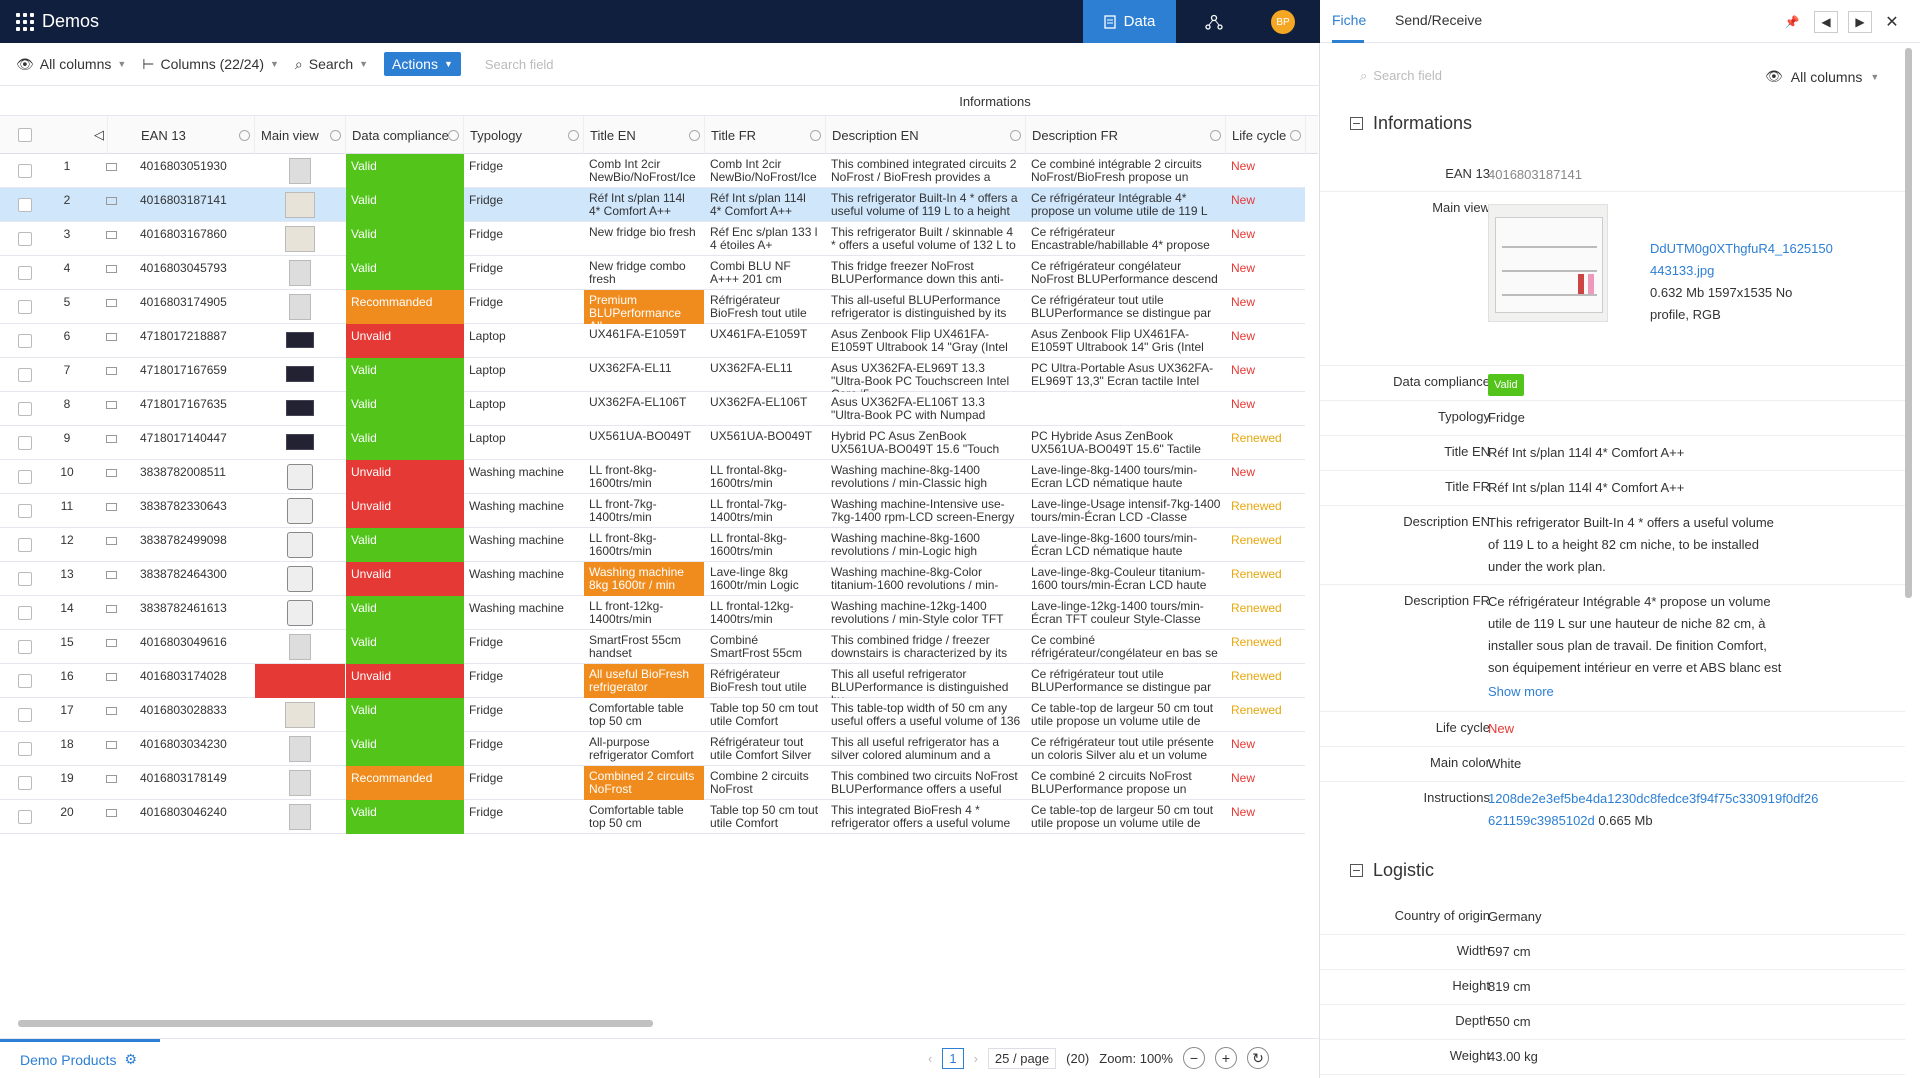  What do you see at coordinates (765, 443) in the screenshot?
I see `cell-title-fr: UX561UA-BO049T` at bounding box center [765, 443].